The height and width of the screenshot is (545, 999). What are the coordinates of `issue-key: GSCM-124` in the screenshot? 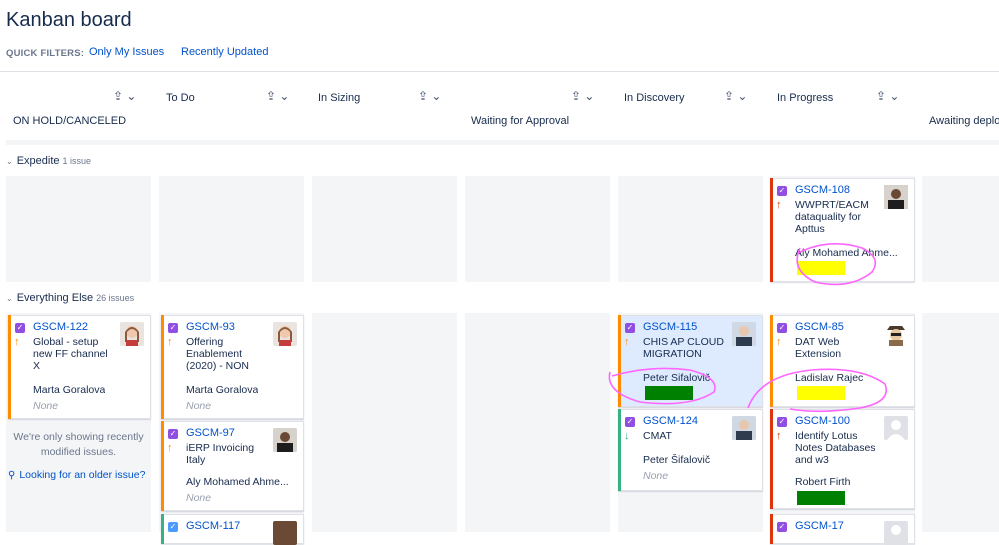 It's located at (670, 421).